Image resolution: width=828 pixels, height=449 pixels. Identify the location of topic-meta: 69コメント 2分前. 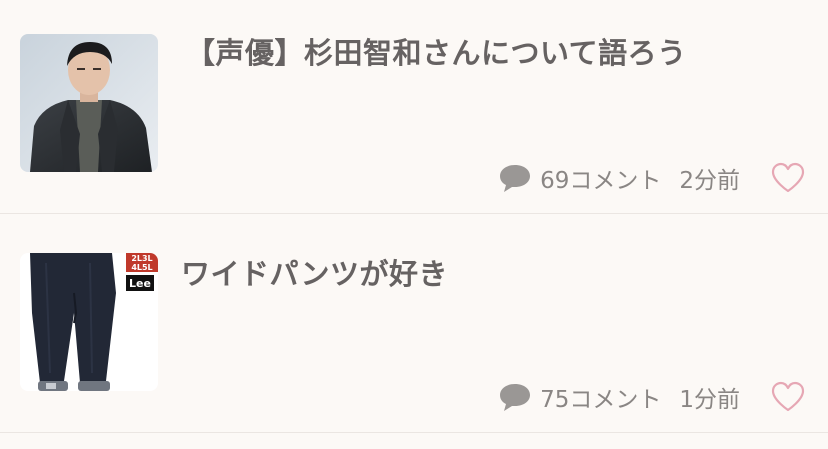
(652, 178).